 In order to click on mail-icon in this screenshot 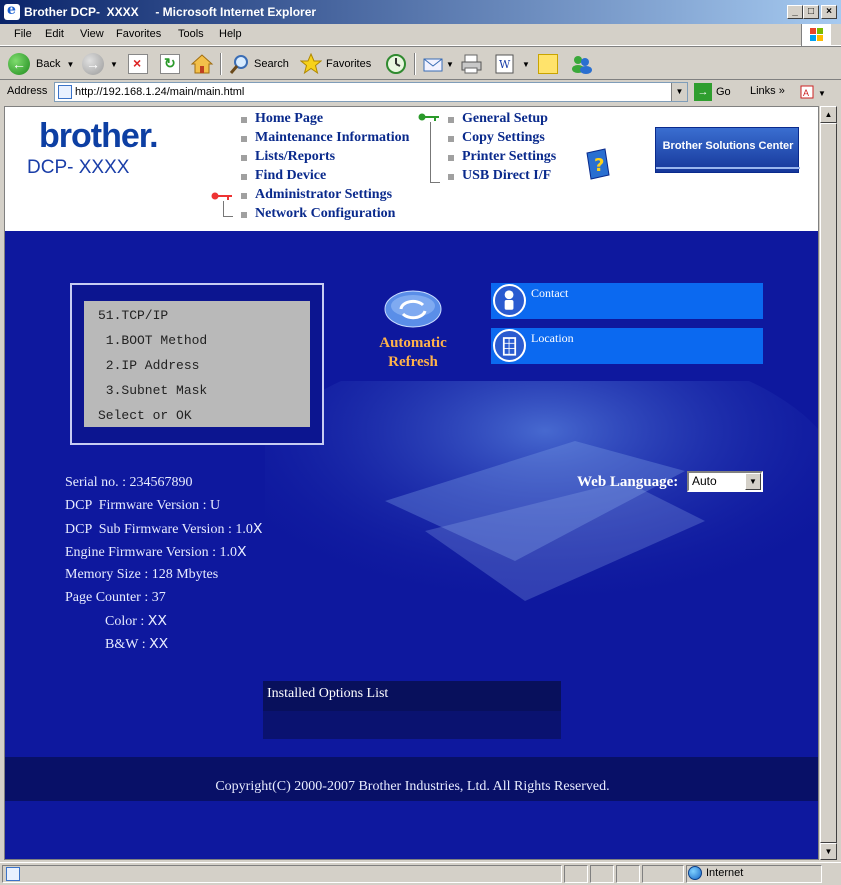, I will do `click(433, 65)`.